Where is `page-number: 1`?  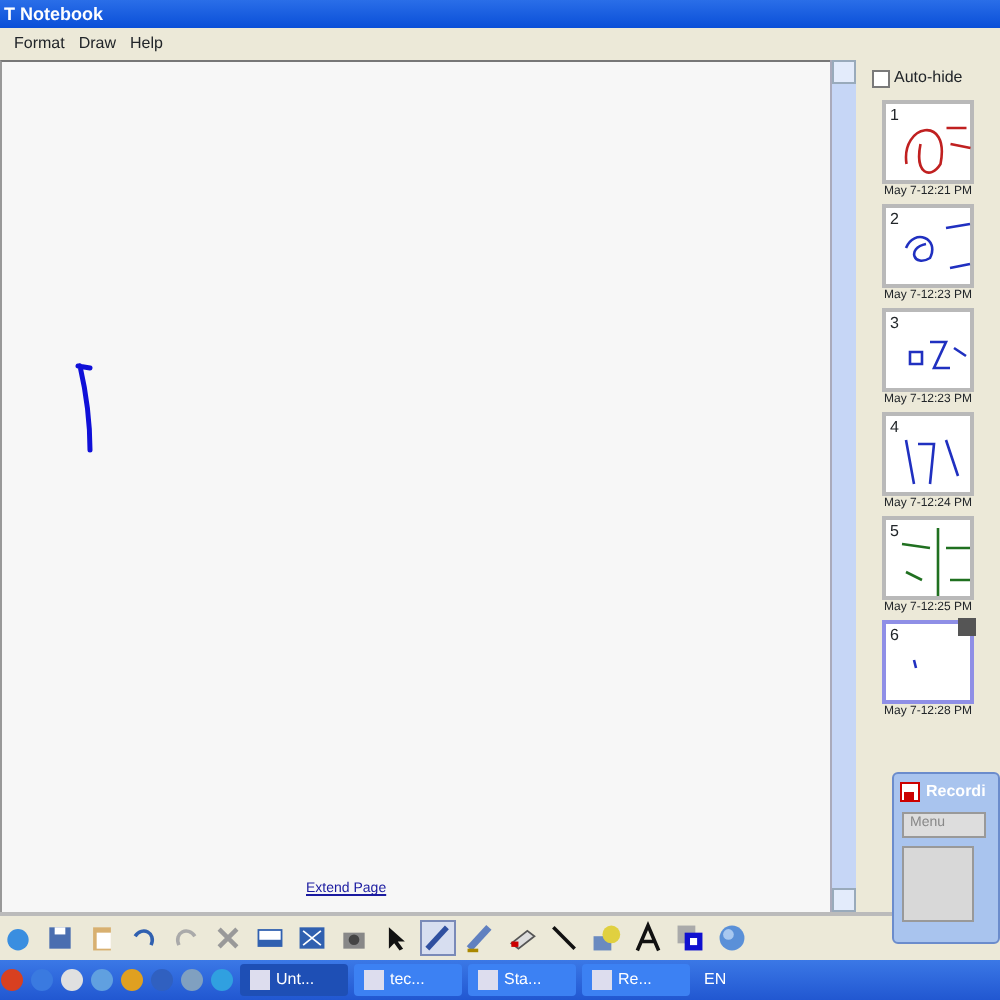
page-number: 1 is located at coordinates (894, 116).